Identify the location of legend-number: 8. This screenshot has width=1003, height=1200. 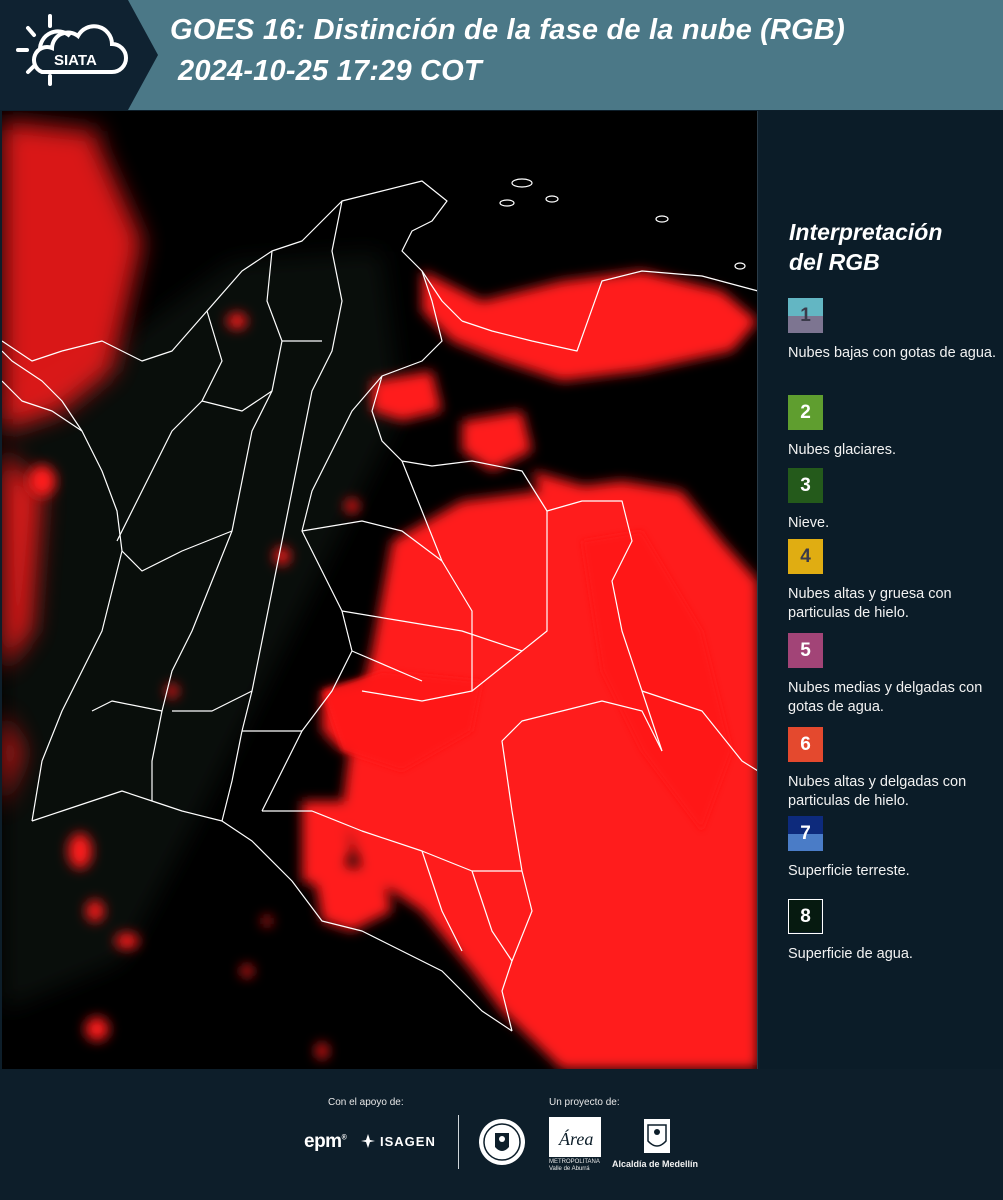
(805, 916).